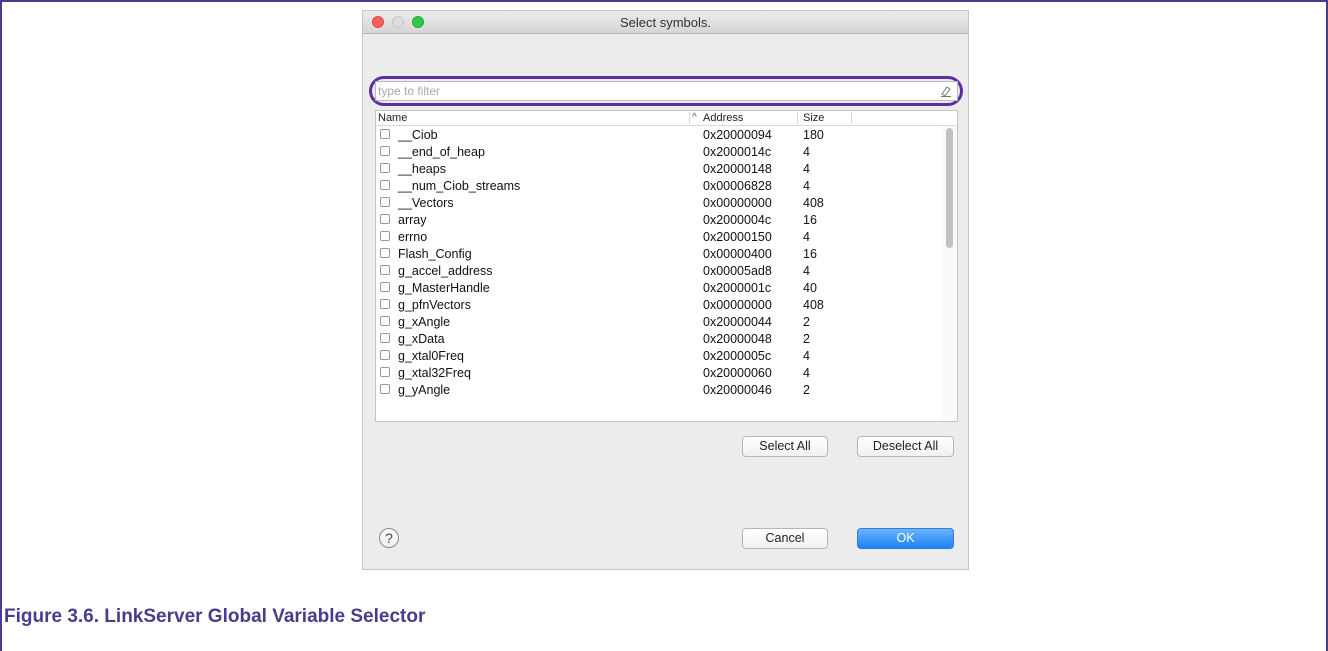 This screenshot has width=1328, height=651. Describe the element at coordinates (659, 185) in the screenshot. I see `table-row: __num_Ciob_streams 0x00006828 4` at that location.